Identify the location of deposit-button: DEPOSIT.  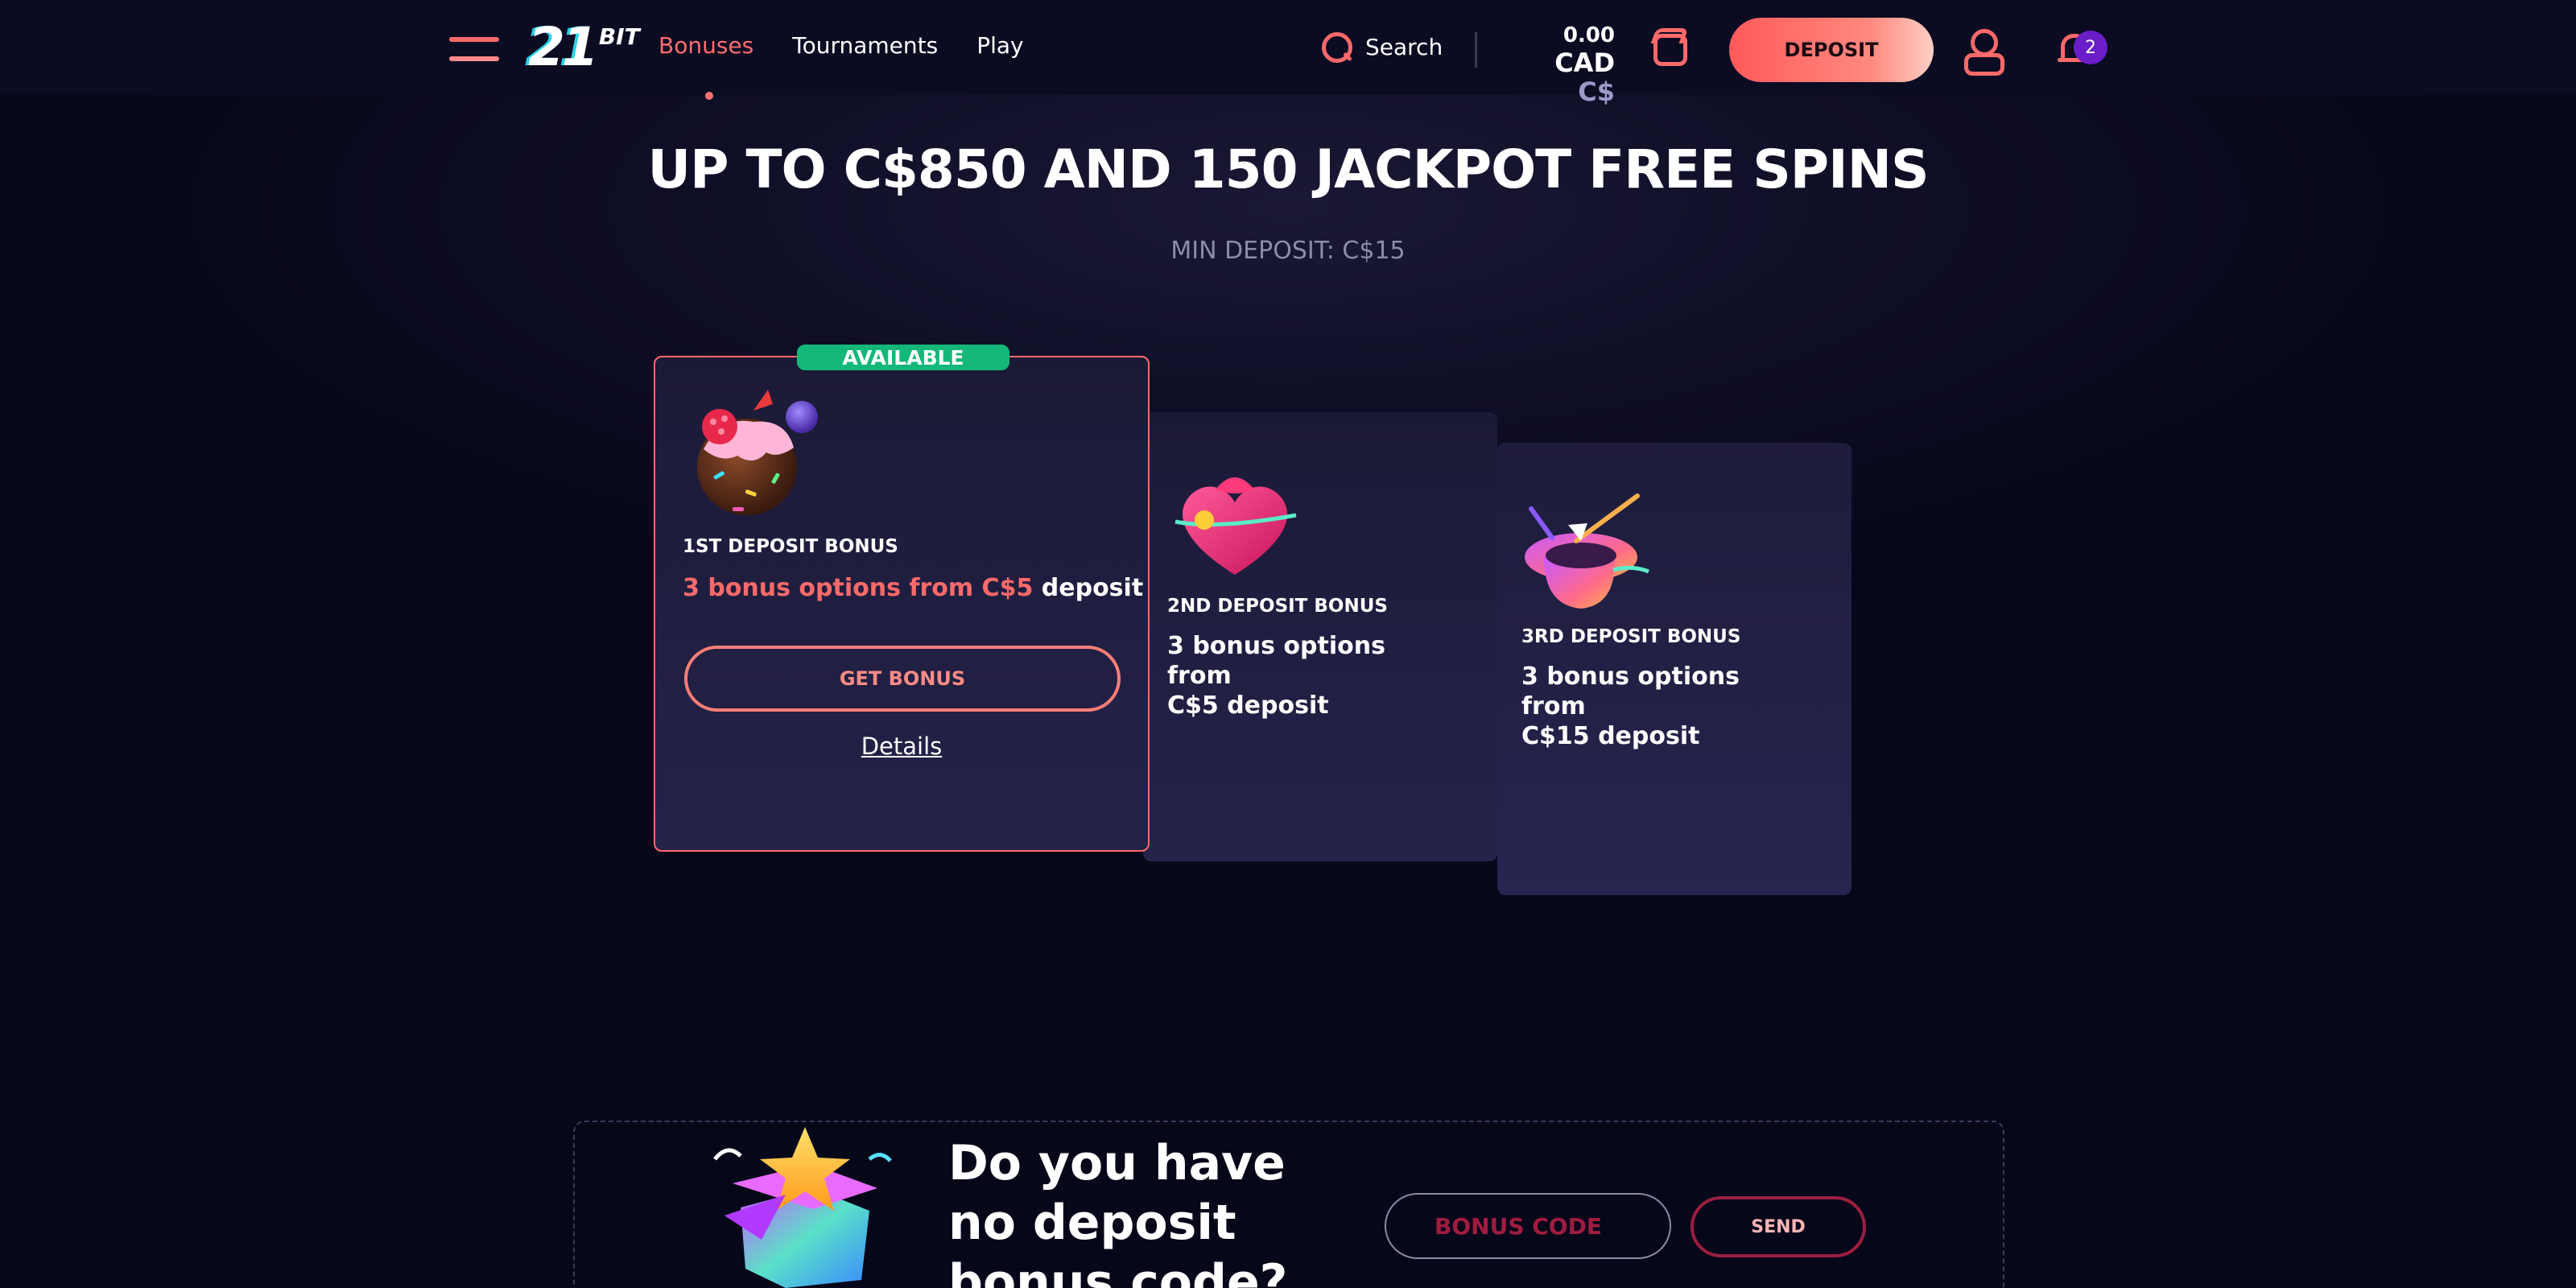
(1831, 50).